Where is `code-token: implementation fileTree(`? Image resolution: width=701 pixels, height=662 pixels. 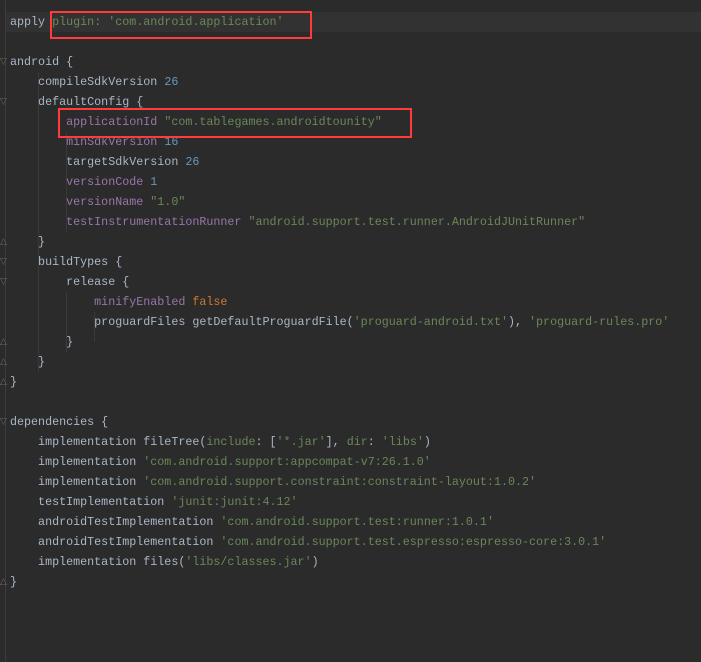 code-token: implementation fileTree( is located at coordinates (108, 442).